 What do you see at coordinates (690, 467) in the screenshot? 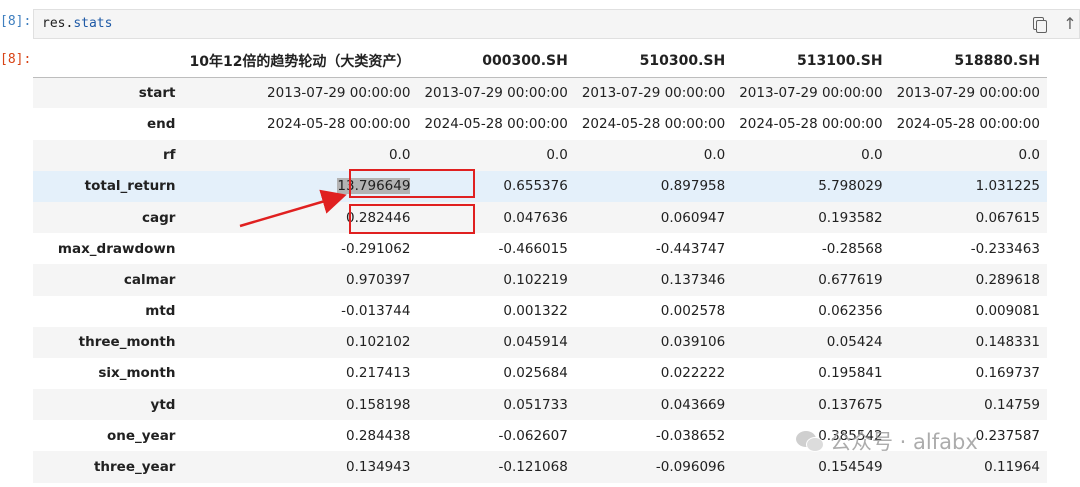
I see `table-cell: -0.096096` at bounding box center [690, 467].